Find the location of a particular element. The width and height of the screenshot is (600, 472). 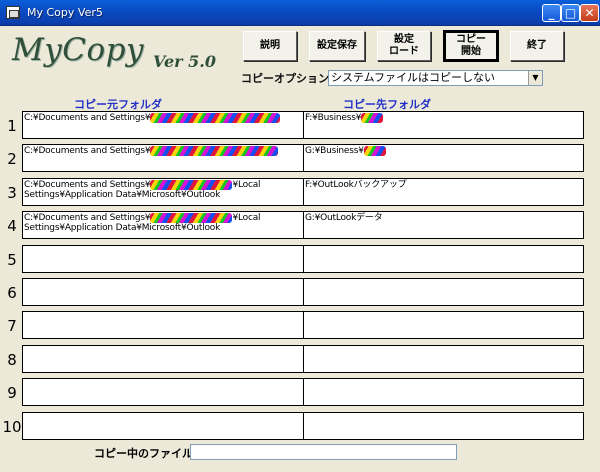

row-number: 7 is located at coordinates (12, 326).